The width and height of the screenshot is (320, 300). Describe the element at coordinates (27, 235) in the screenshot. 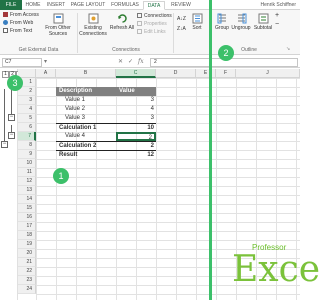

I see `row-header-18: 18` at that location.